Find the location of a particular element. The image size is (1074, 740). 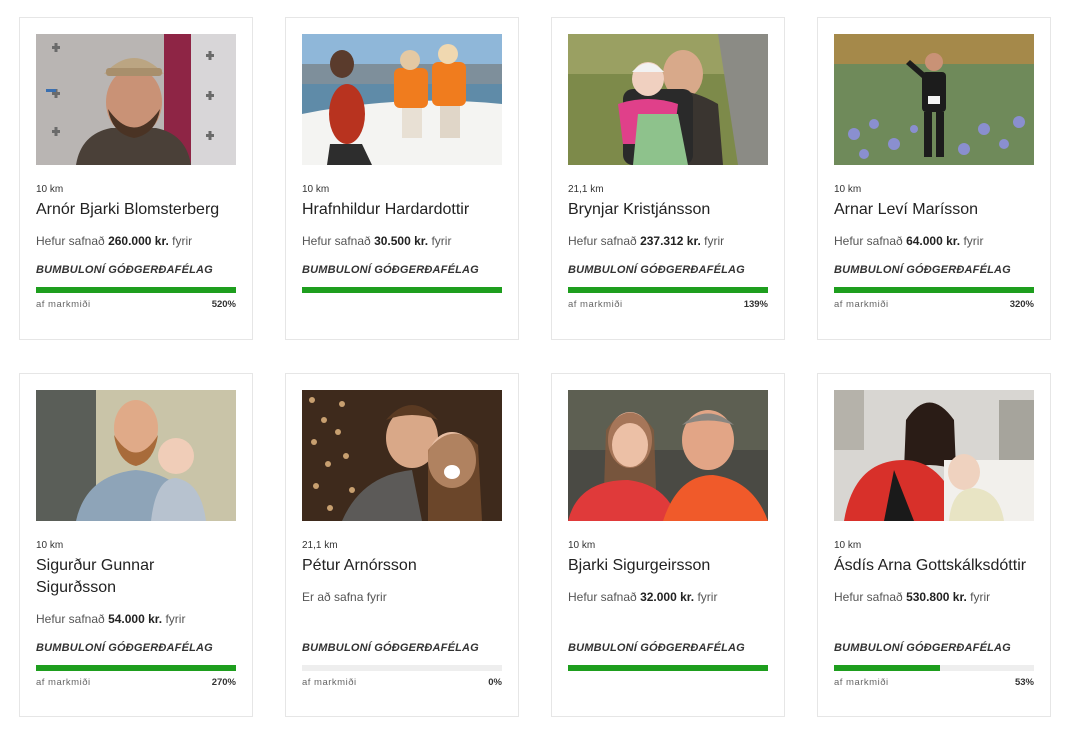

raised-text: Hefur safnað 260.000 kr. fyrir is located at coordinates (136, 241).